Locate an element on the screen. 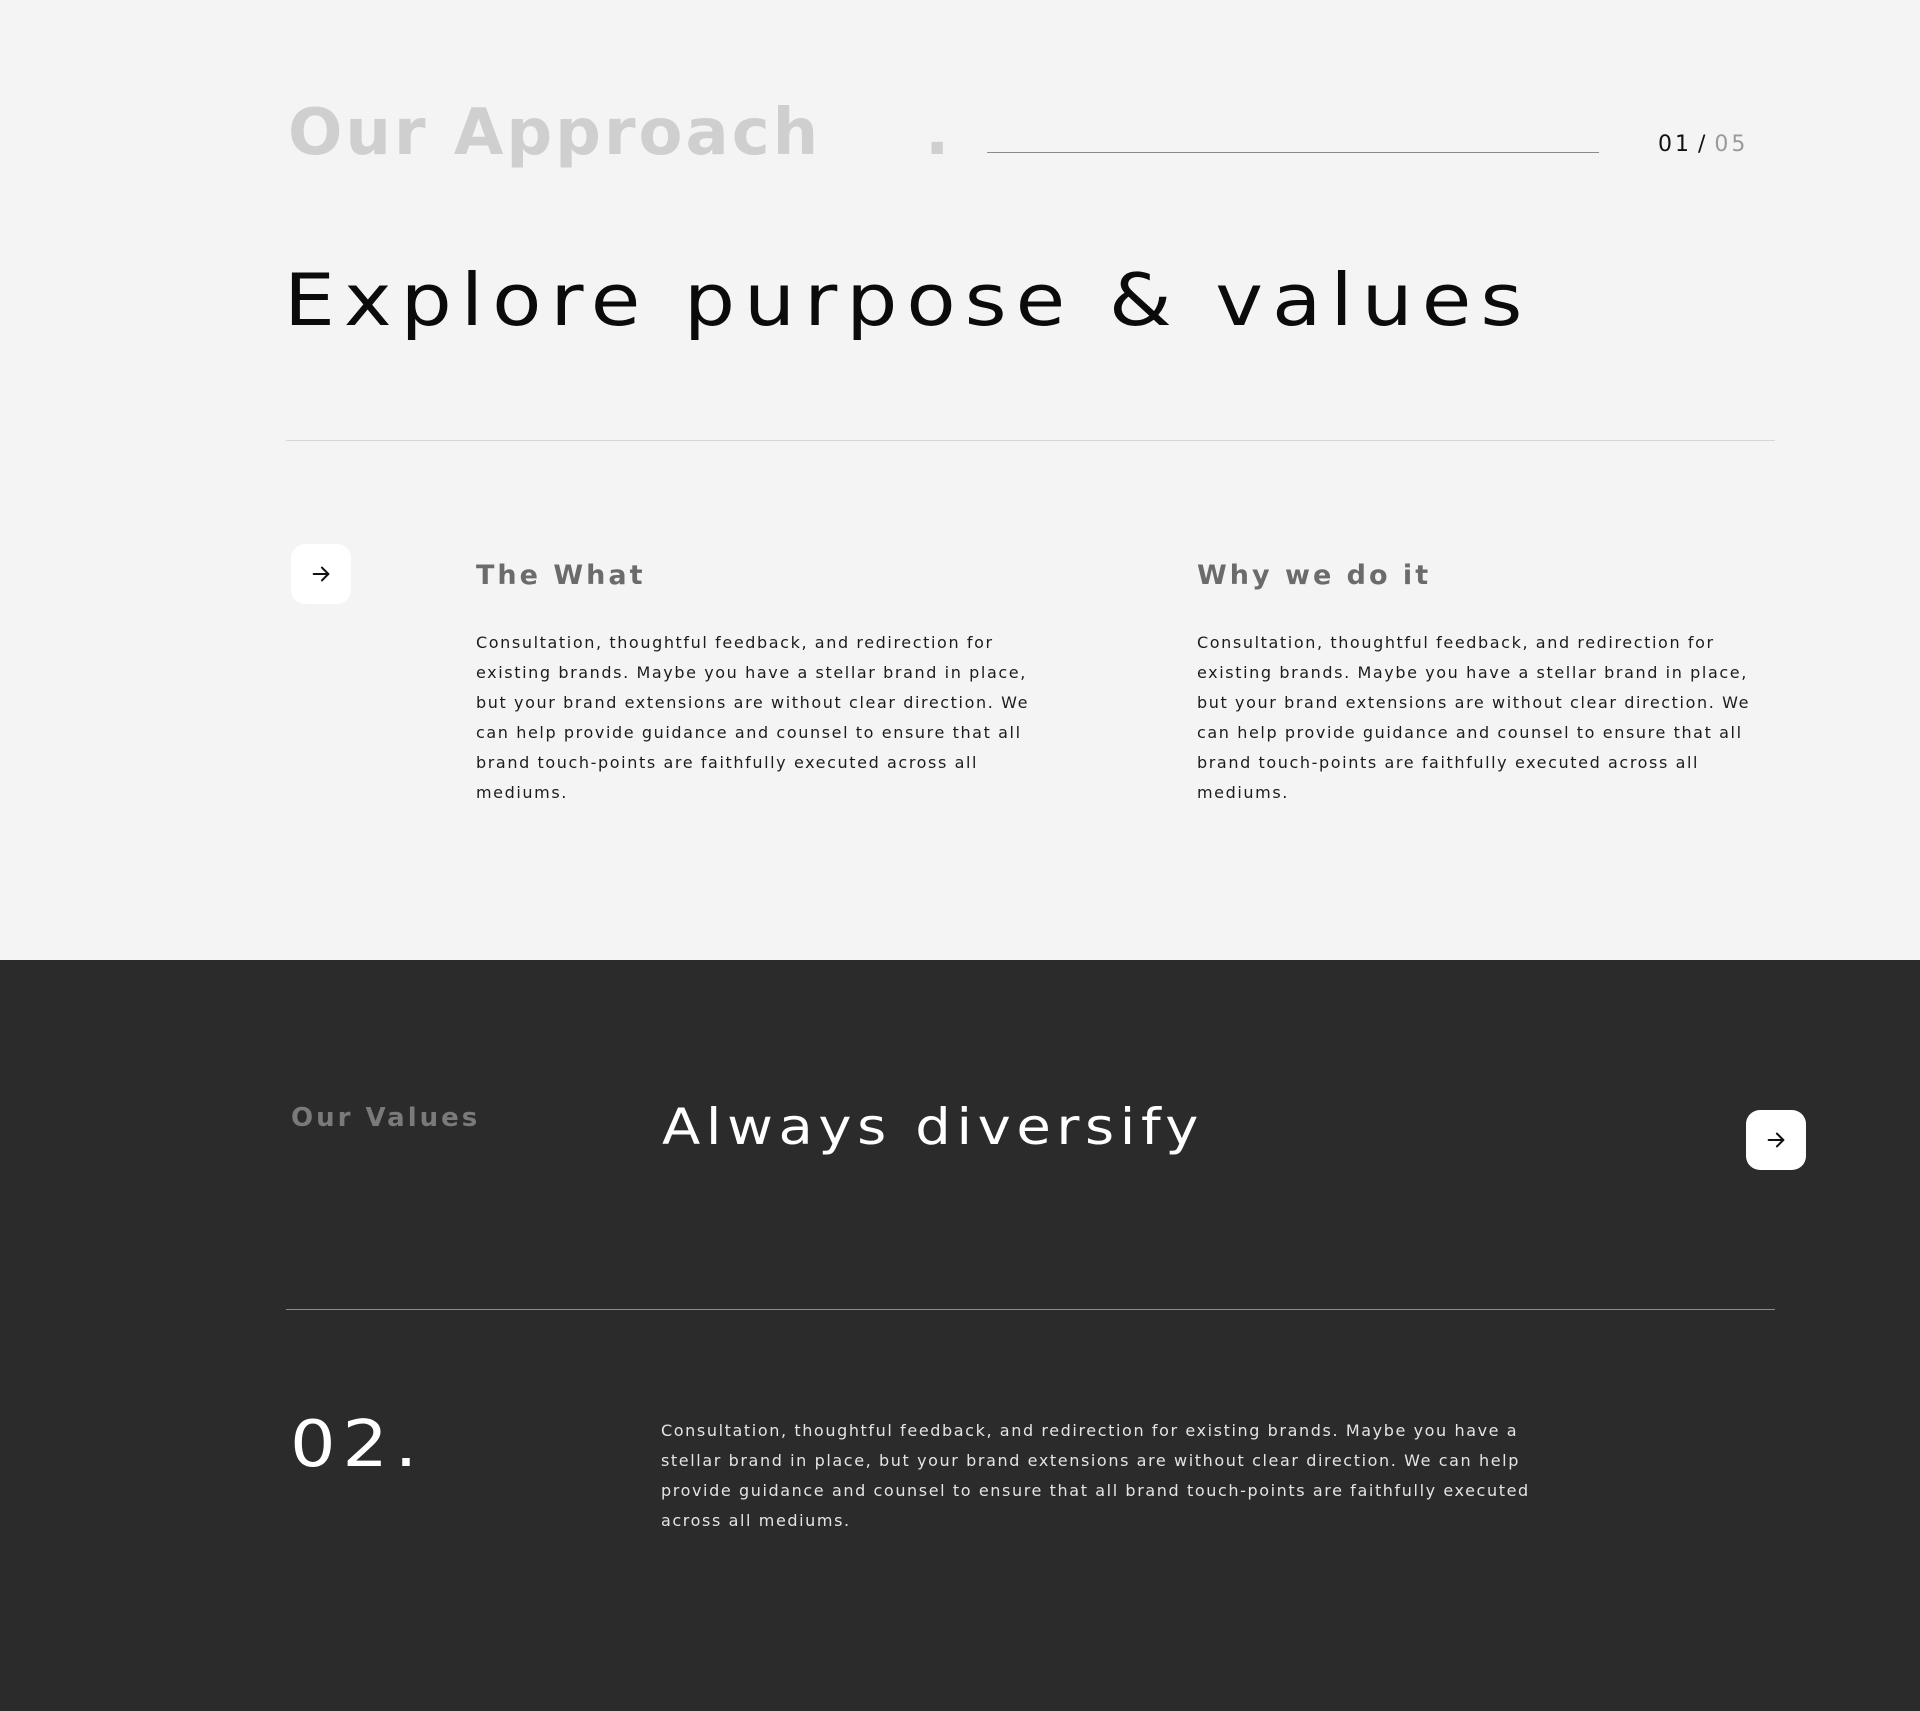 The image size is (1920, 1711). page-headline: Explore purpose & values is located at coordinates (908, 300).